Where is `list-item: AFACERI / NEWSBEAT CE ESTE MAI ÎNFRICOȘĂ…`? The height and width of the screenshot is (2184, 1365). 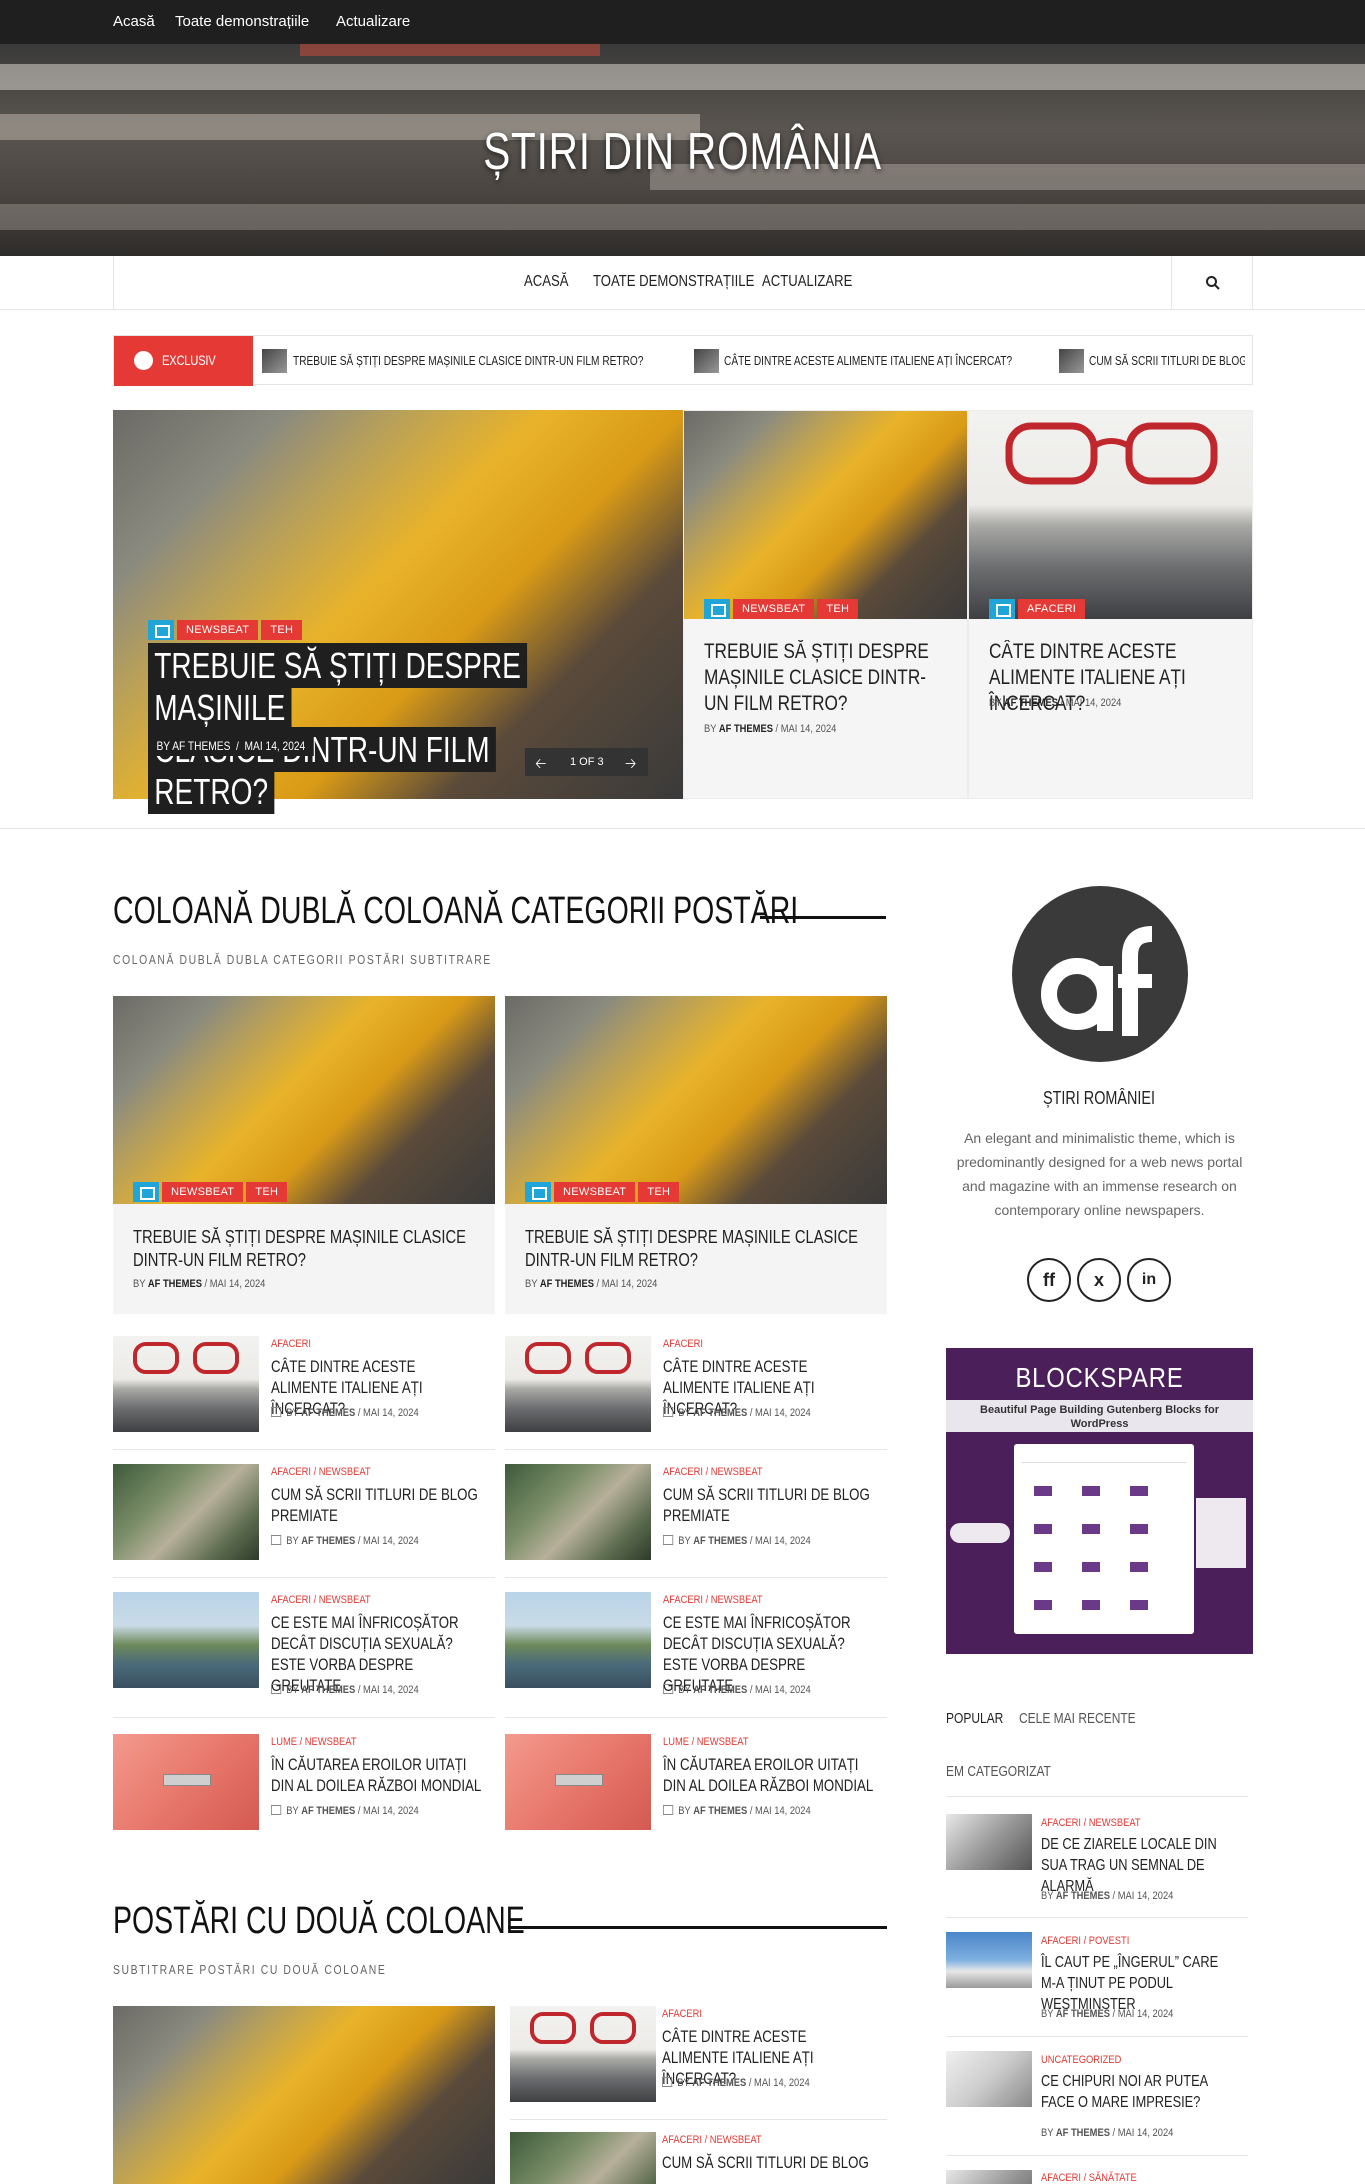 list-item: AFACERI / NEWSBEAT CE ESTE MAI ÎNFRICOȘĂ… is located at coordinates (304, 1652).